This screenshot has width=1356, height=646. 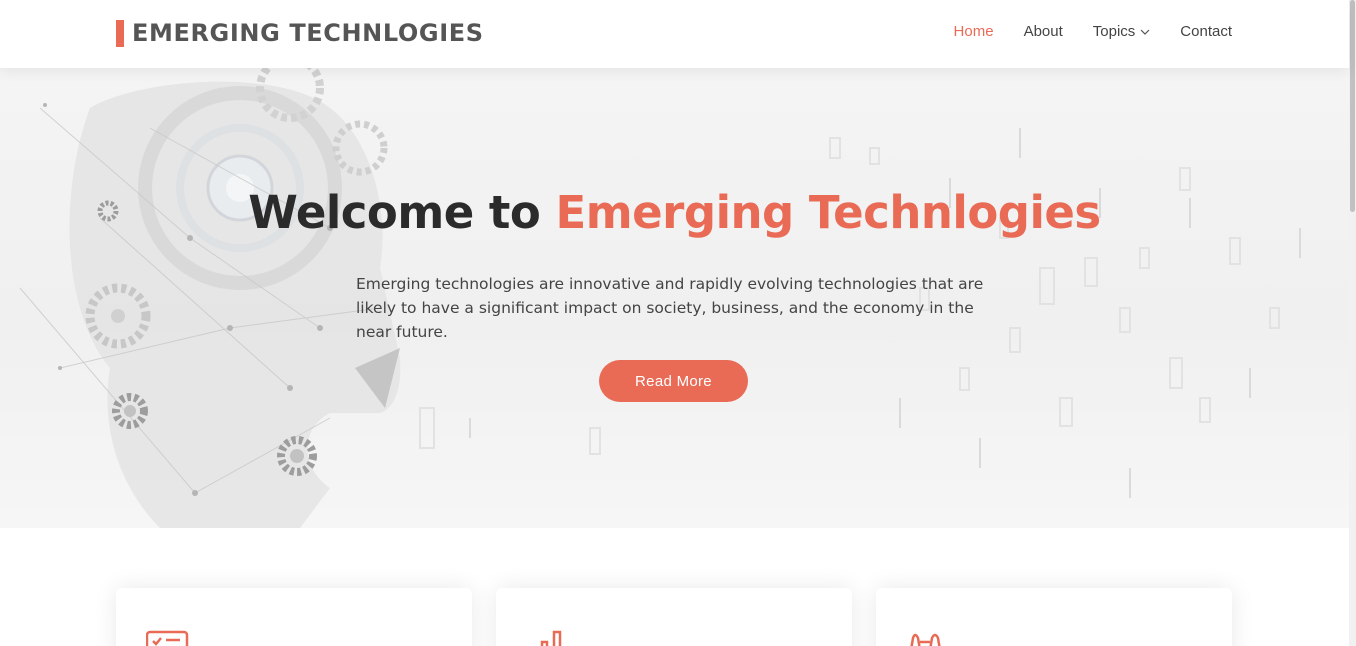 I want to click on main-nav: Home About Topics Contact, so click(x=1078, y=31).